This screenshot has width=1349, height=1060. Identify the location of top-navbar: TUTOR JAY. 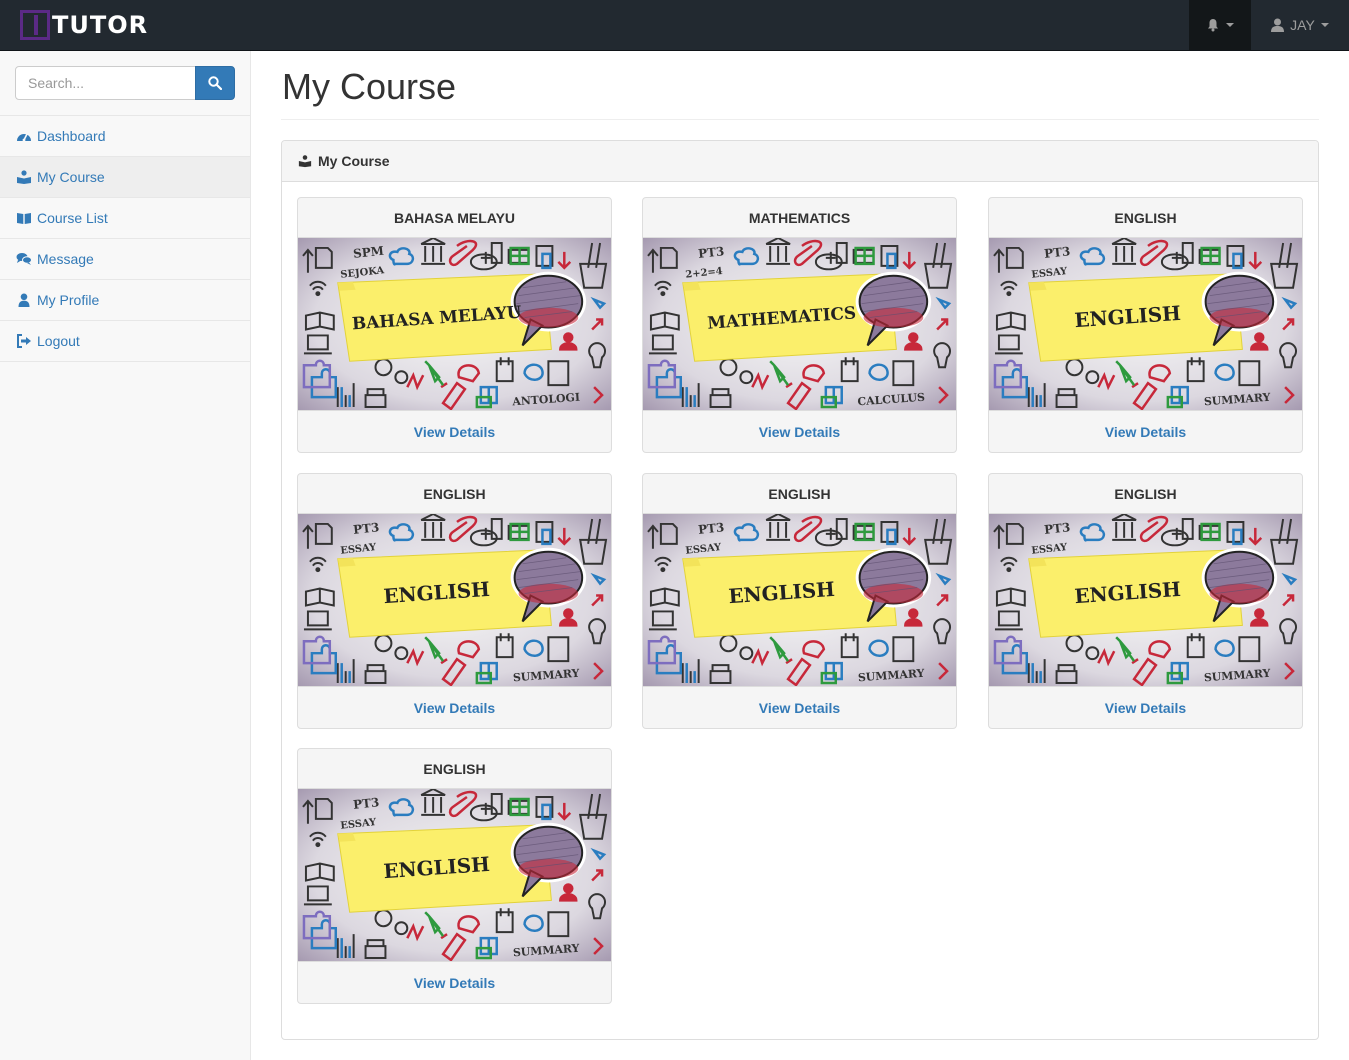
(674, 25).